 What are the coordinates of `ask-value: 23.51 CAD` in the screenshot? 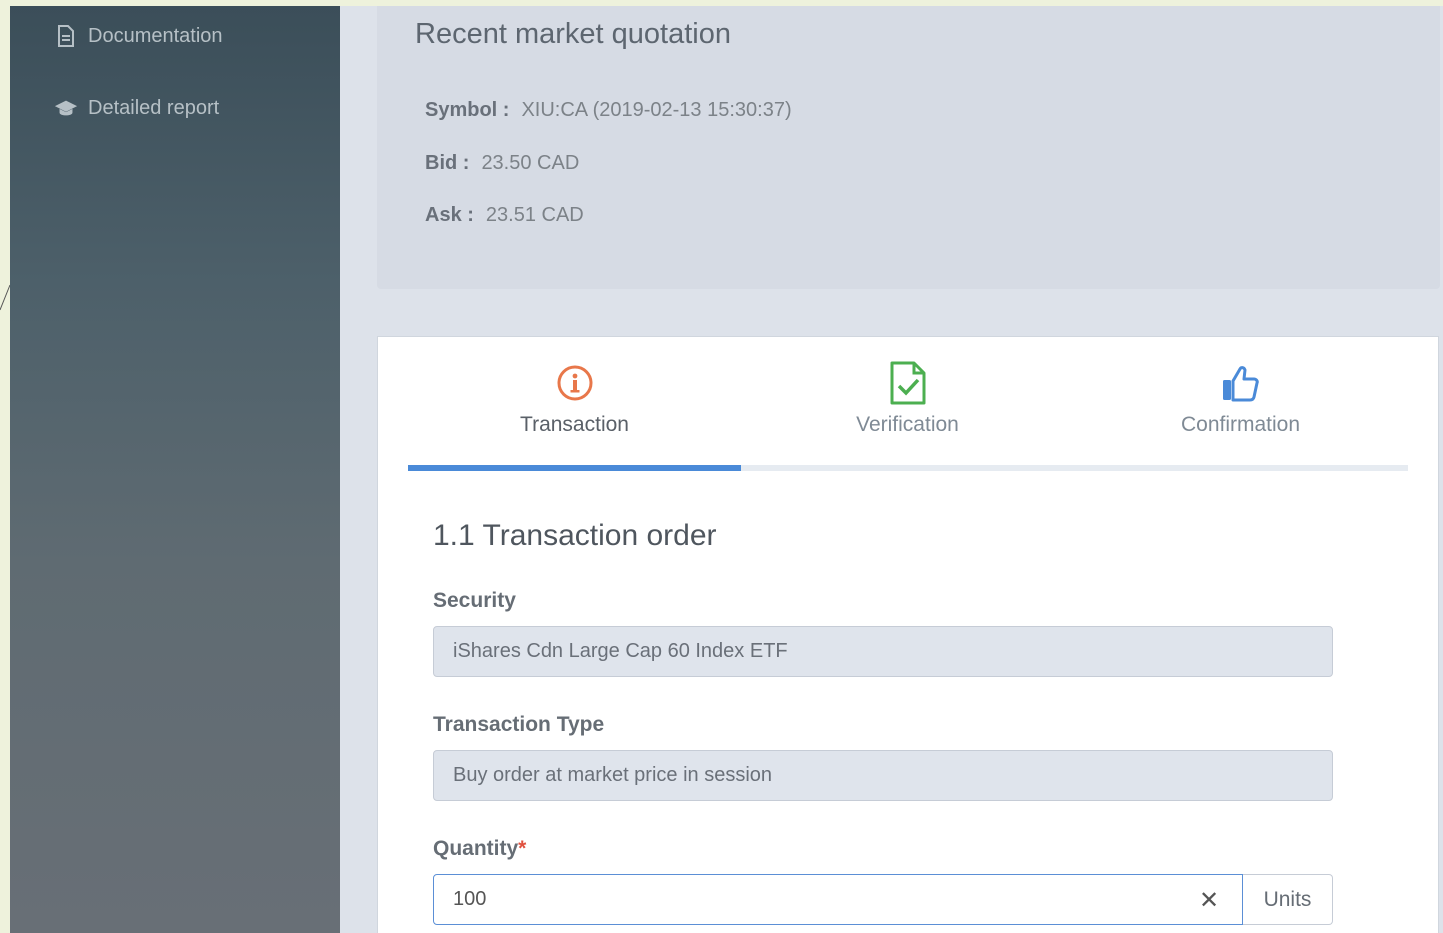 It's located at (534, 215).